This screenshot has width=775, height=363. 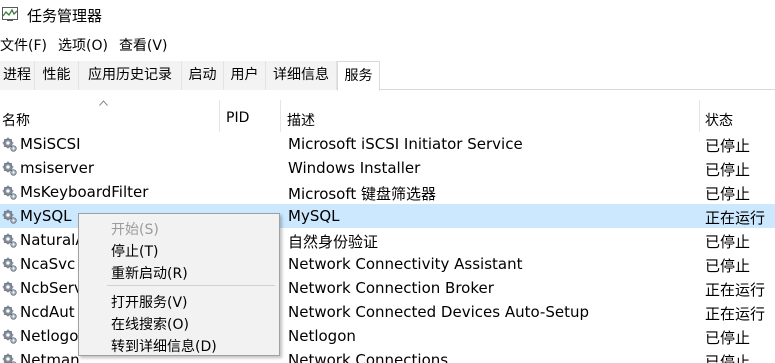 What do you see at coordinates (405, 144) in the screenshot?
I see `service-description: Microsoft iSCSI Initiator Service` at bounding box center [405, 144].